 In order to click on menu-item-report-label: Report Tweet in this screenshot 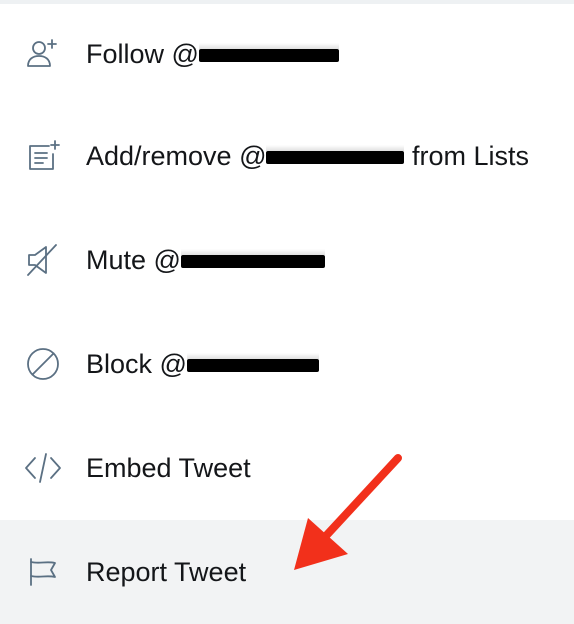, I will do `click(166, 572)`.